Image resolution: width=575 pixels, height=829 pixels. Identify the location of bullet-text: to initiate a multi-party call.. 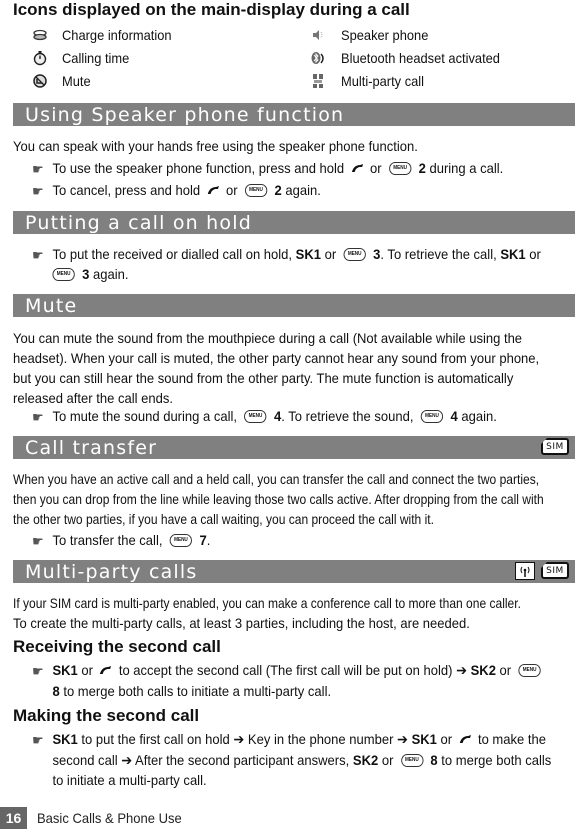
(129, 780).